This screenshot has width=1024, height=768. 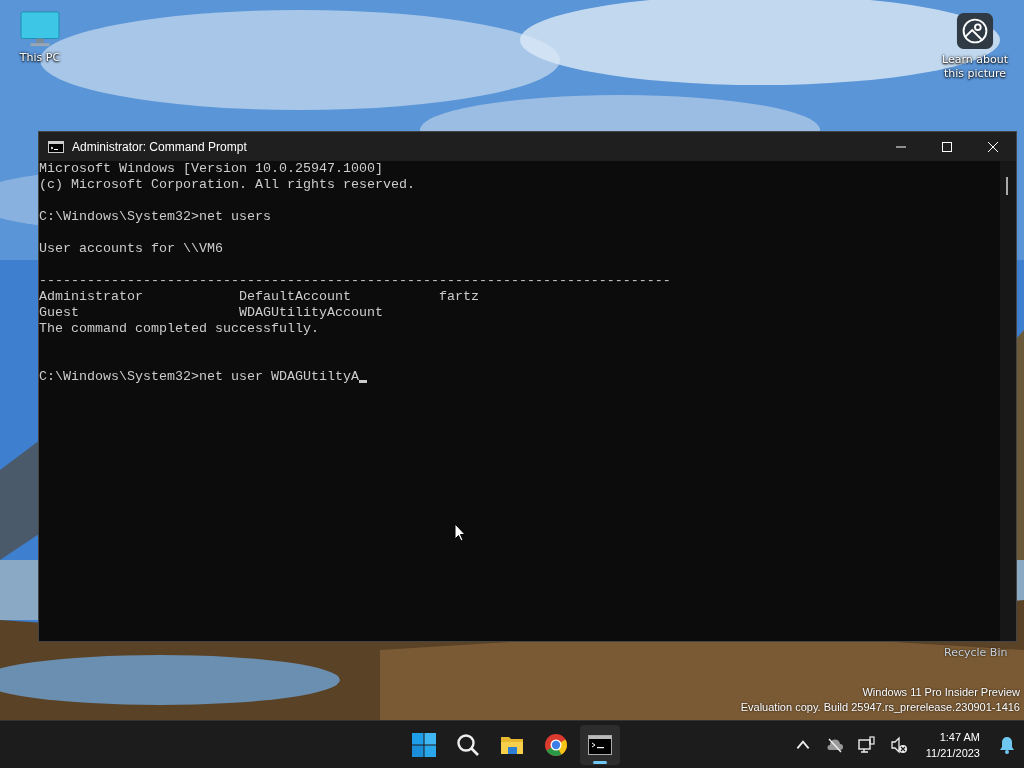 What do you see at coordinates (468, 744) in the screenshot?
I see `search-icon` at bounding box center [468, 744].